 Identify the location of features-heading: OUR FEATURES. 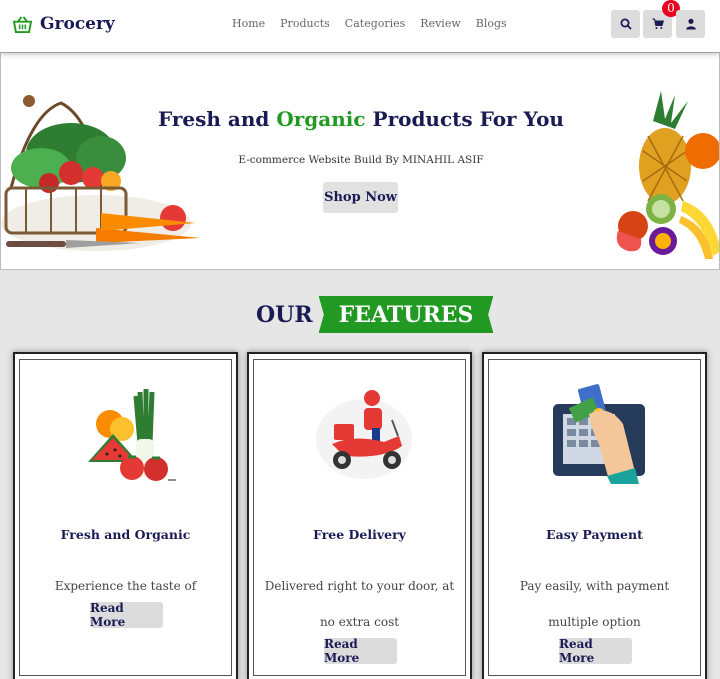
(375, 314).